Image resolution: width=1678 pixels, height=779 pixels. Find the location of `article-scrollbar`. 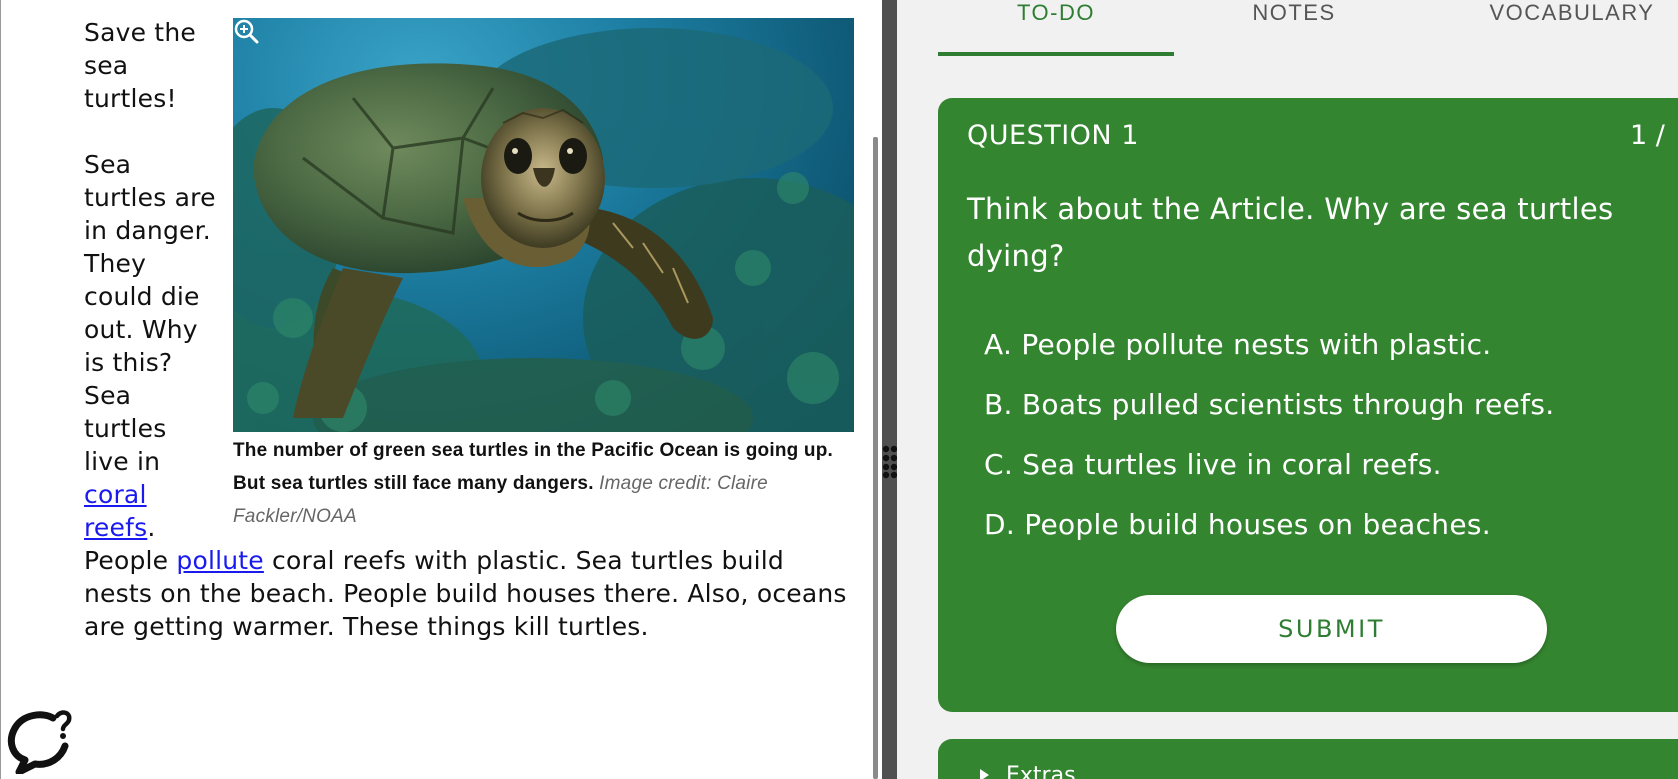

article-scrollbar is located at coordinates (875, 458).